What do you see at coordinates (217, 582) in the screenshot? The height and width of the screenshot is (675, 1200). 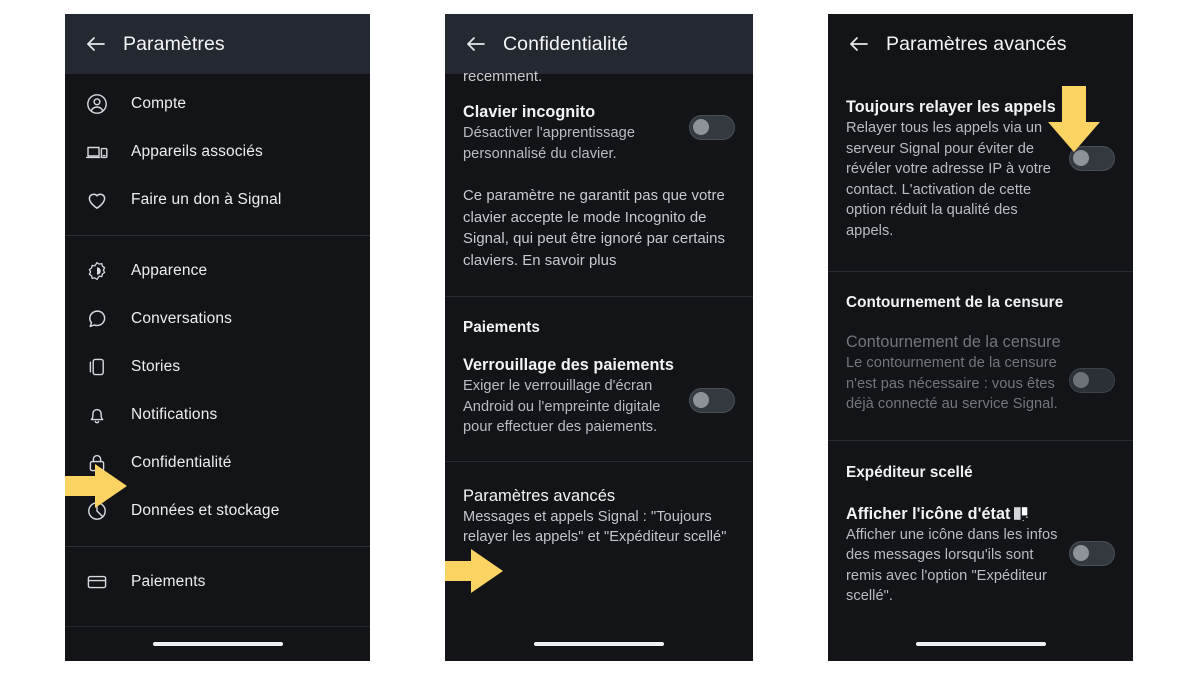 I see `sidebar-item-payments: Paiements` at bounding box center [217, 582].